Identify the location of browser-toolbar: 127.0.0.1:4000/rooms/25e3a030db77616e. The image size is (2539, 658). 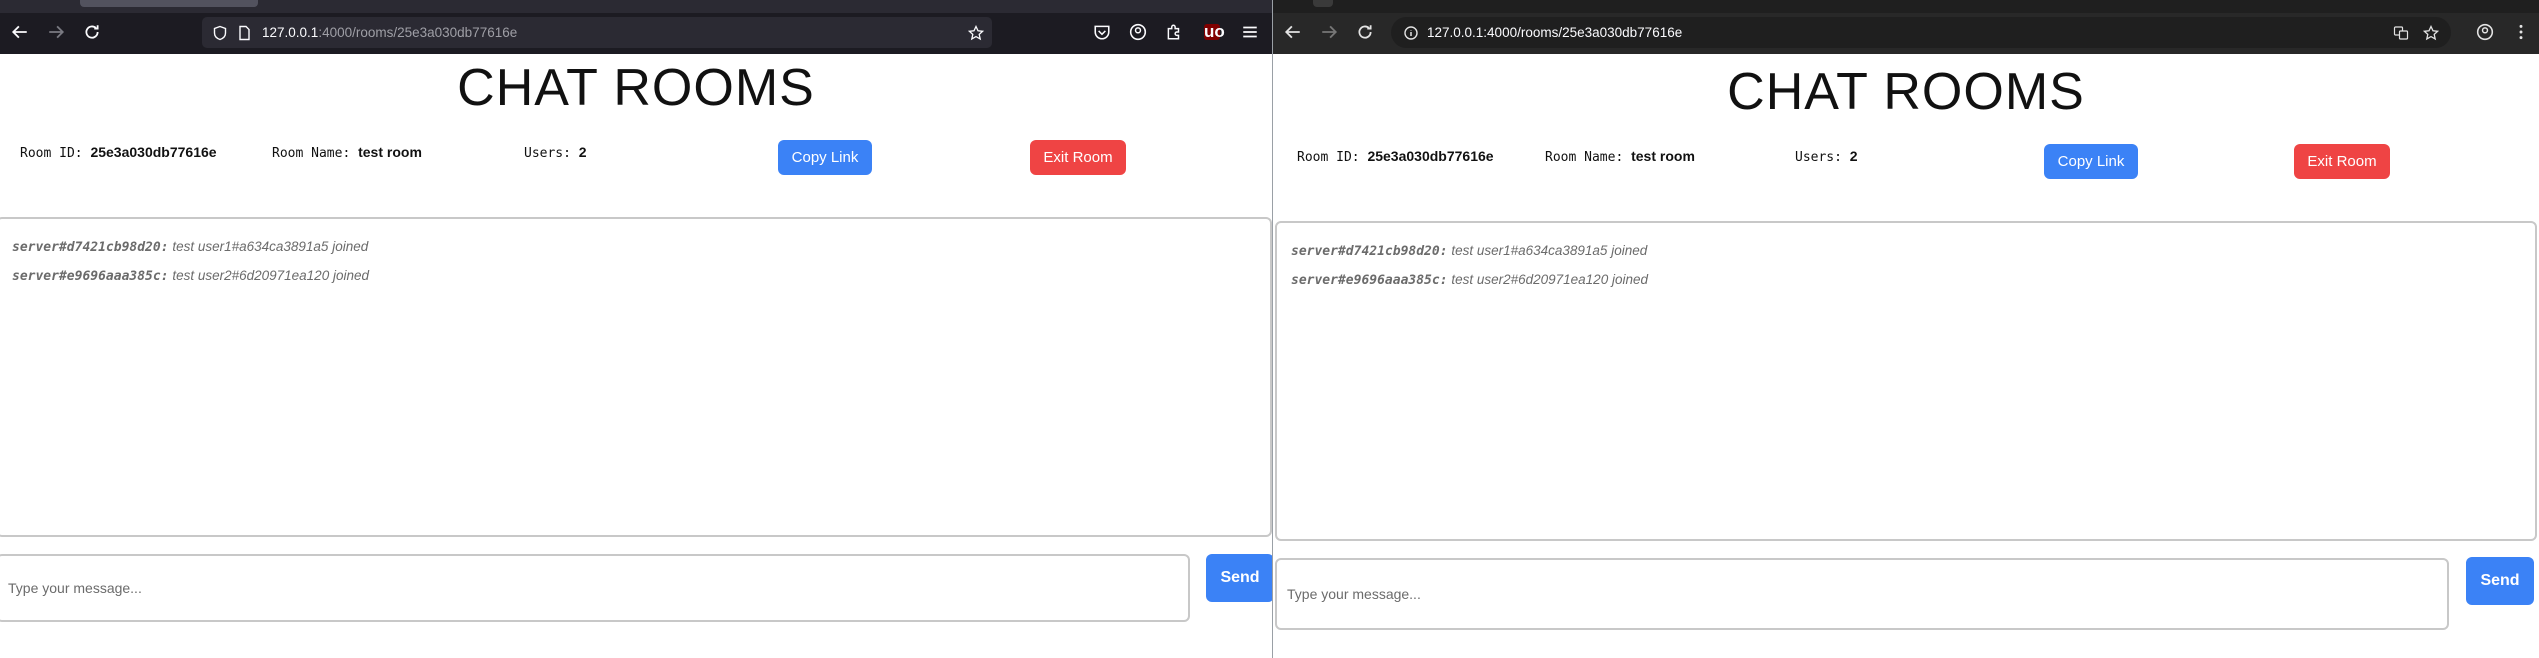
(1906, 27).